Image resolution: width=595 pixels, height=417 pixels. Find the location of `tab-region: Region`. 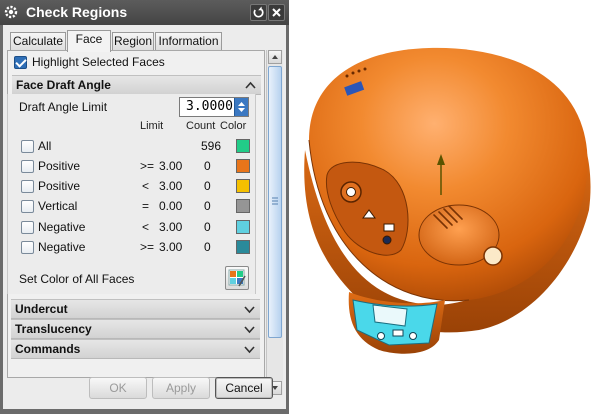

tab-region: Region is located at coordinates (133, 41).